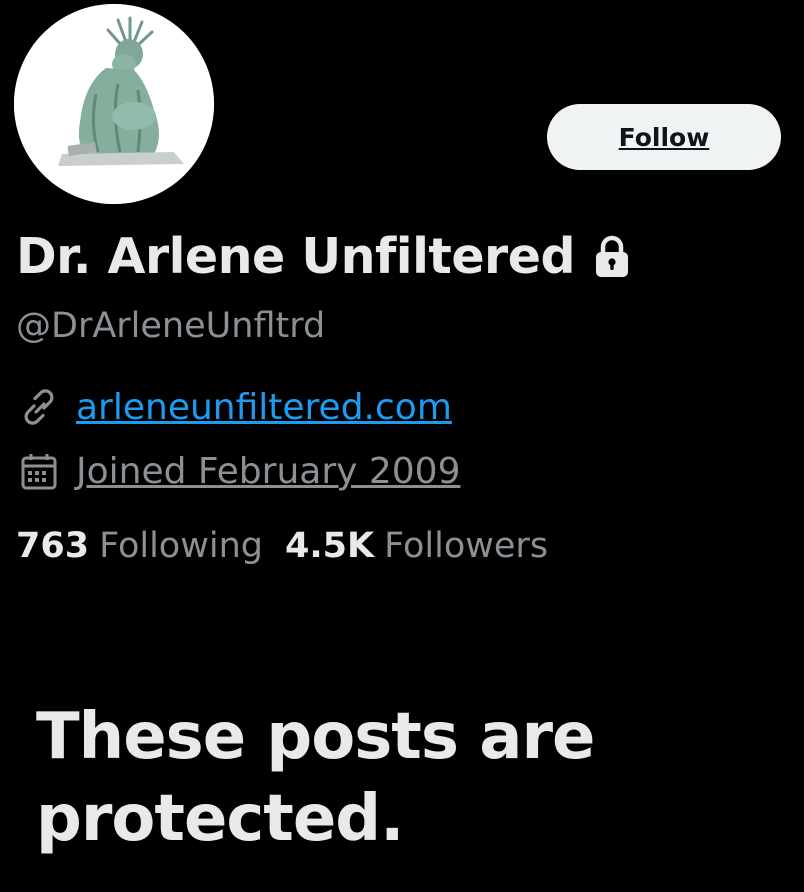 This screenshot has width=804, height=892. I want to click on display-name: Dr. Arlene Unfiltered, so click(296, 256).